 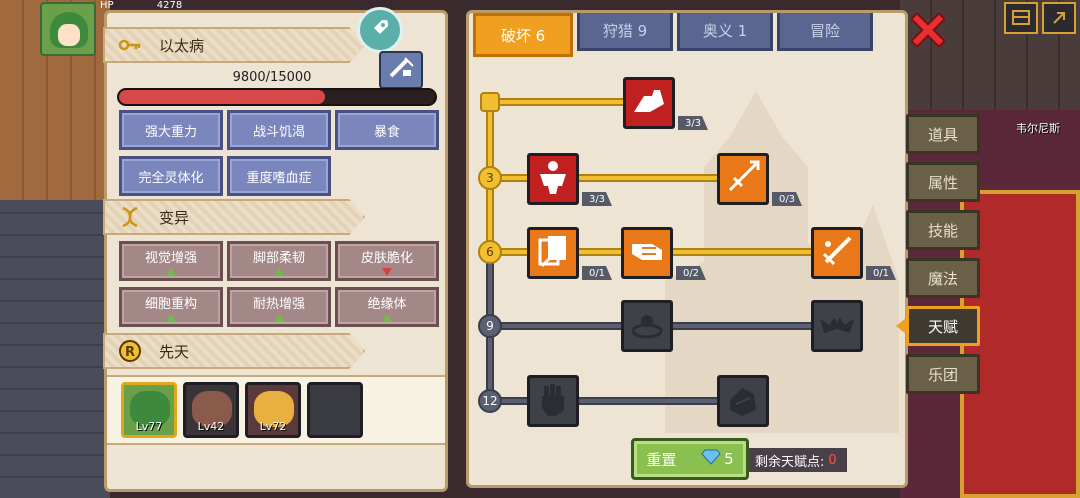 I want to click on close-button, so click(x=928, y=31).